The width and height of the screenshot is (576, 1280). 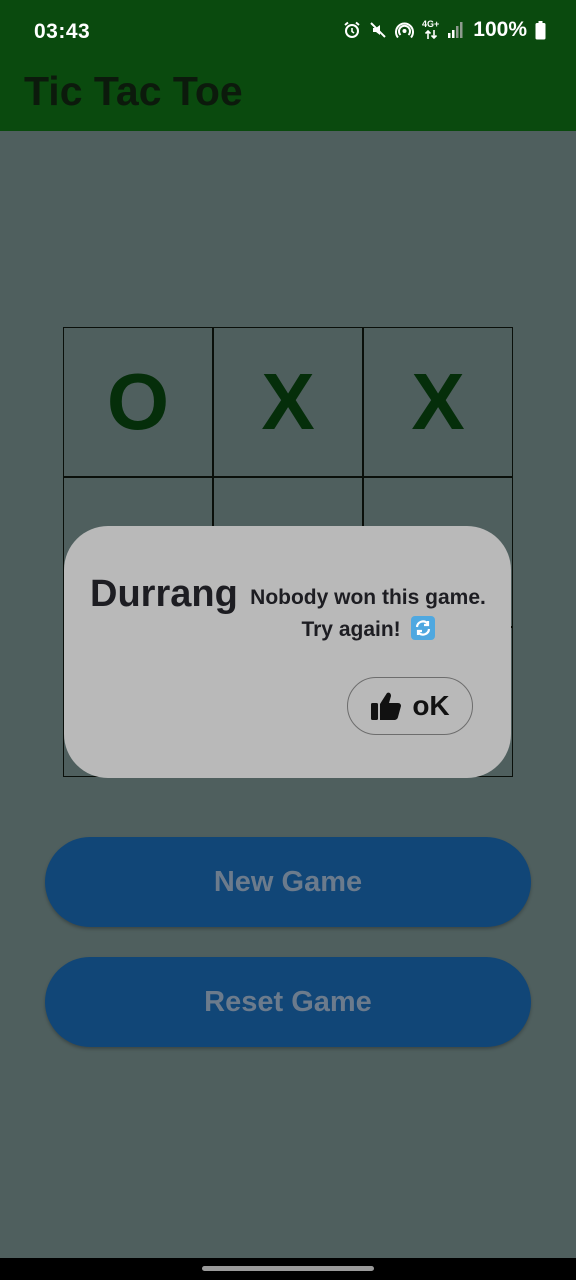 What do you see at coordinates (378, 30) in the screenshot?
I see `mute-icon` at bounding box center [378, 30].